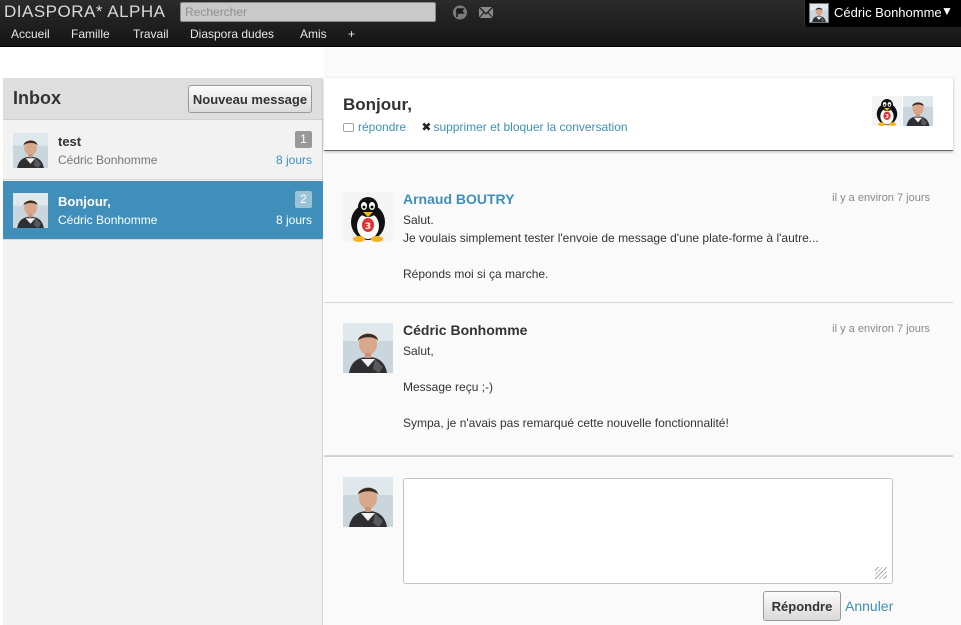 This screenshot has width=961, height=625. What do you see at coordinates (163, 150) in the screenshot?
I see `conversation-item: test Cédric Bonhomme 1 8 jours` at bounding box center [163, 150].